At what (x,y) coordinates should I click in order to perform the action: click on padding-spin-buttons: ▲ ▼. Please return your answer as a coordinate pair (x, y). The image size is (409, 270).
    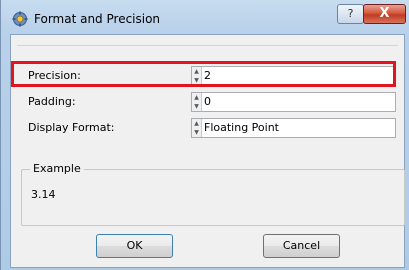
    Looking at the image, I should click on (197, 102).